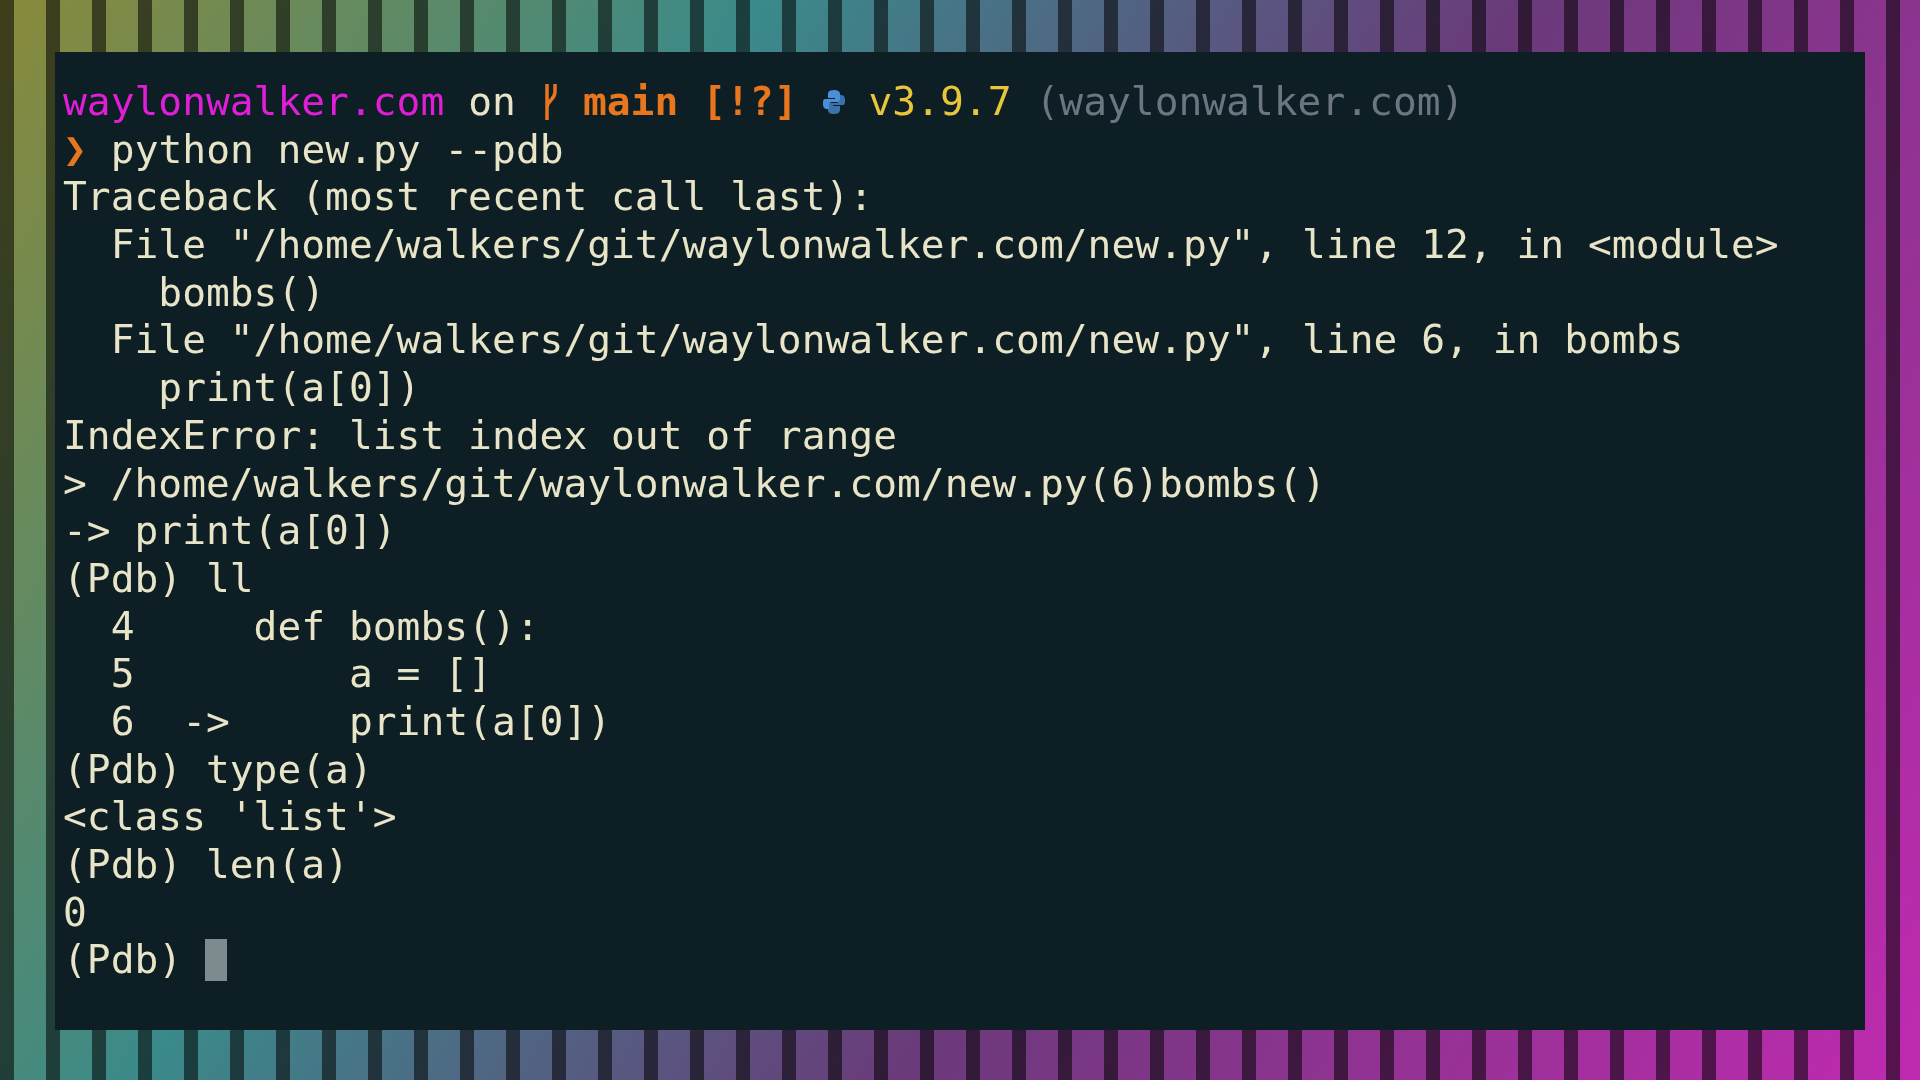  What do you see at coordinates (218, 769) in the screenshot?
I see `output-line: (Pdb) type(a)` at bounding box center [218, 769].